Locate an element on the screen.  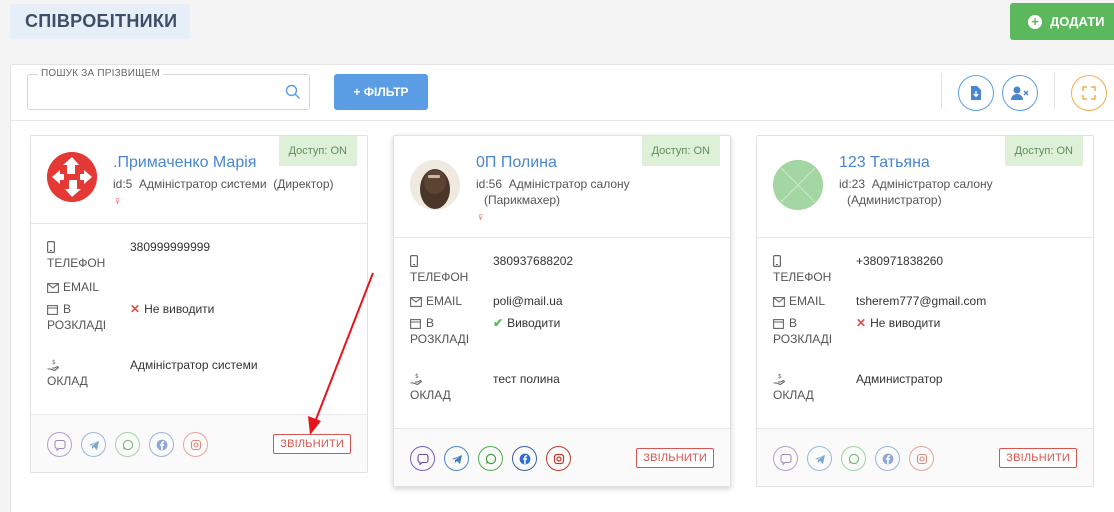
avatar-placeholder-icon is located at coordinates (798, 185).